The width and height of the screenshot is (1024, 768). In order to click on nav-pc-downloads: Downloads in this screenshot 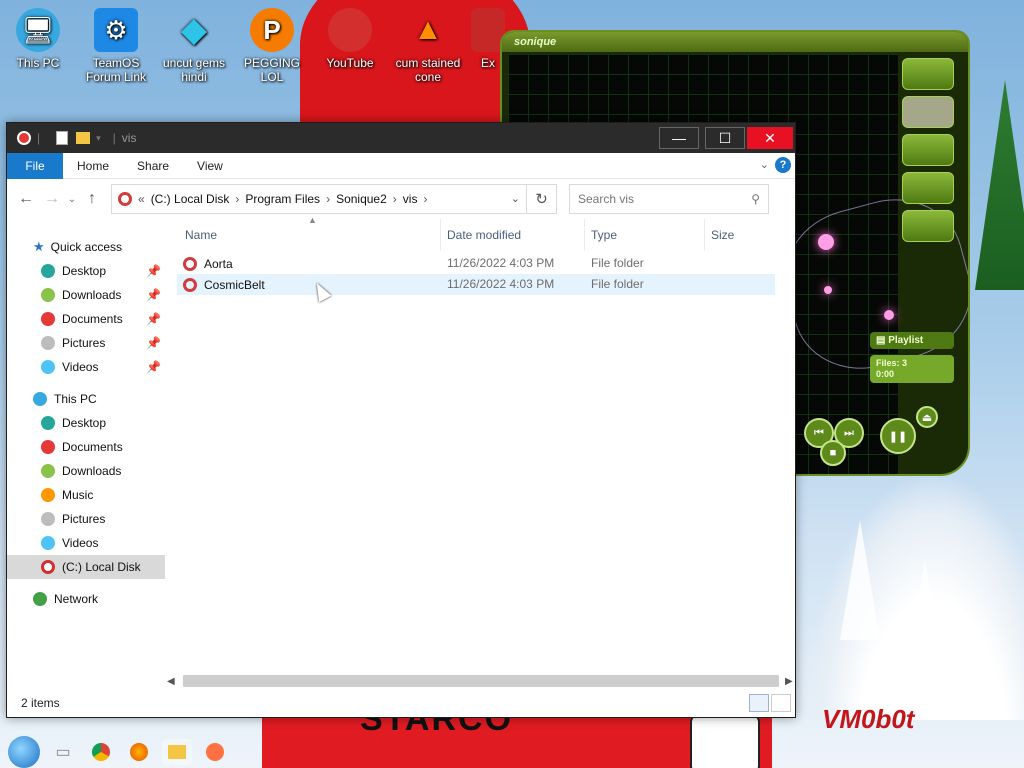, I will do `click(86, 471)`.